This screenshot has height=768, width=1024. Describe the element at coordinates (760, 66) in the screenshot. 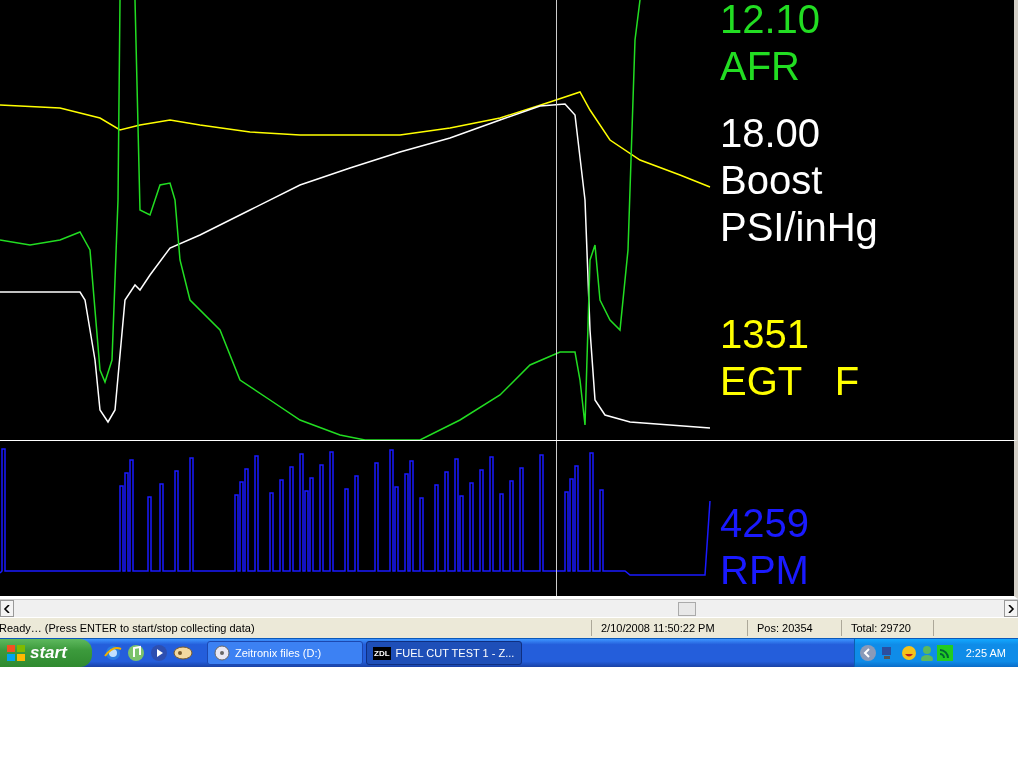

I see `reading-label: AFR` at that location.